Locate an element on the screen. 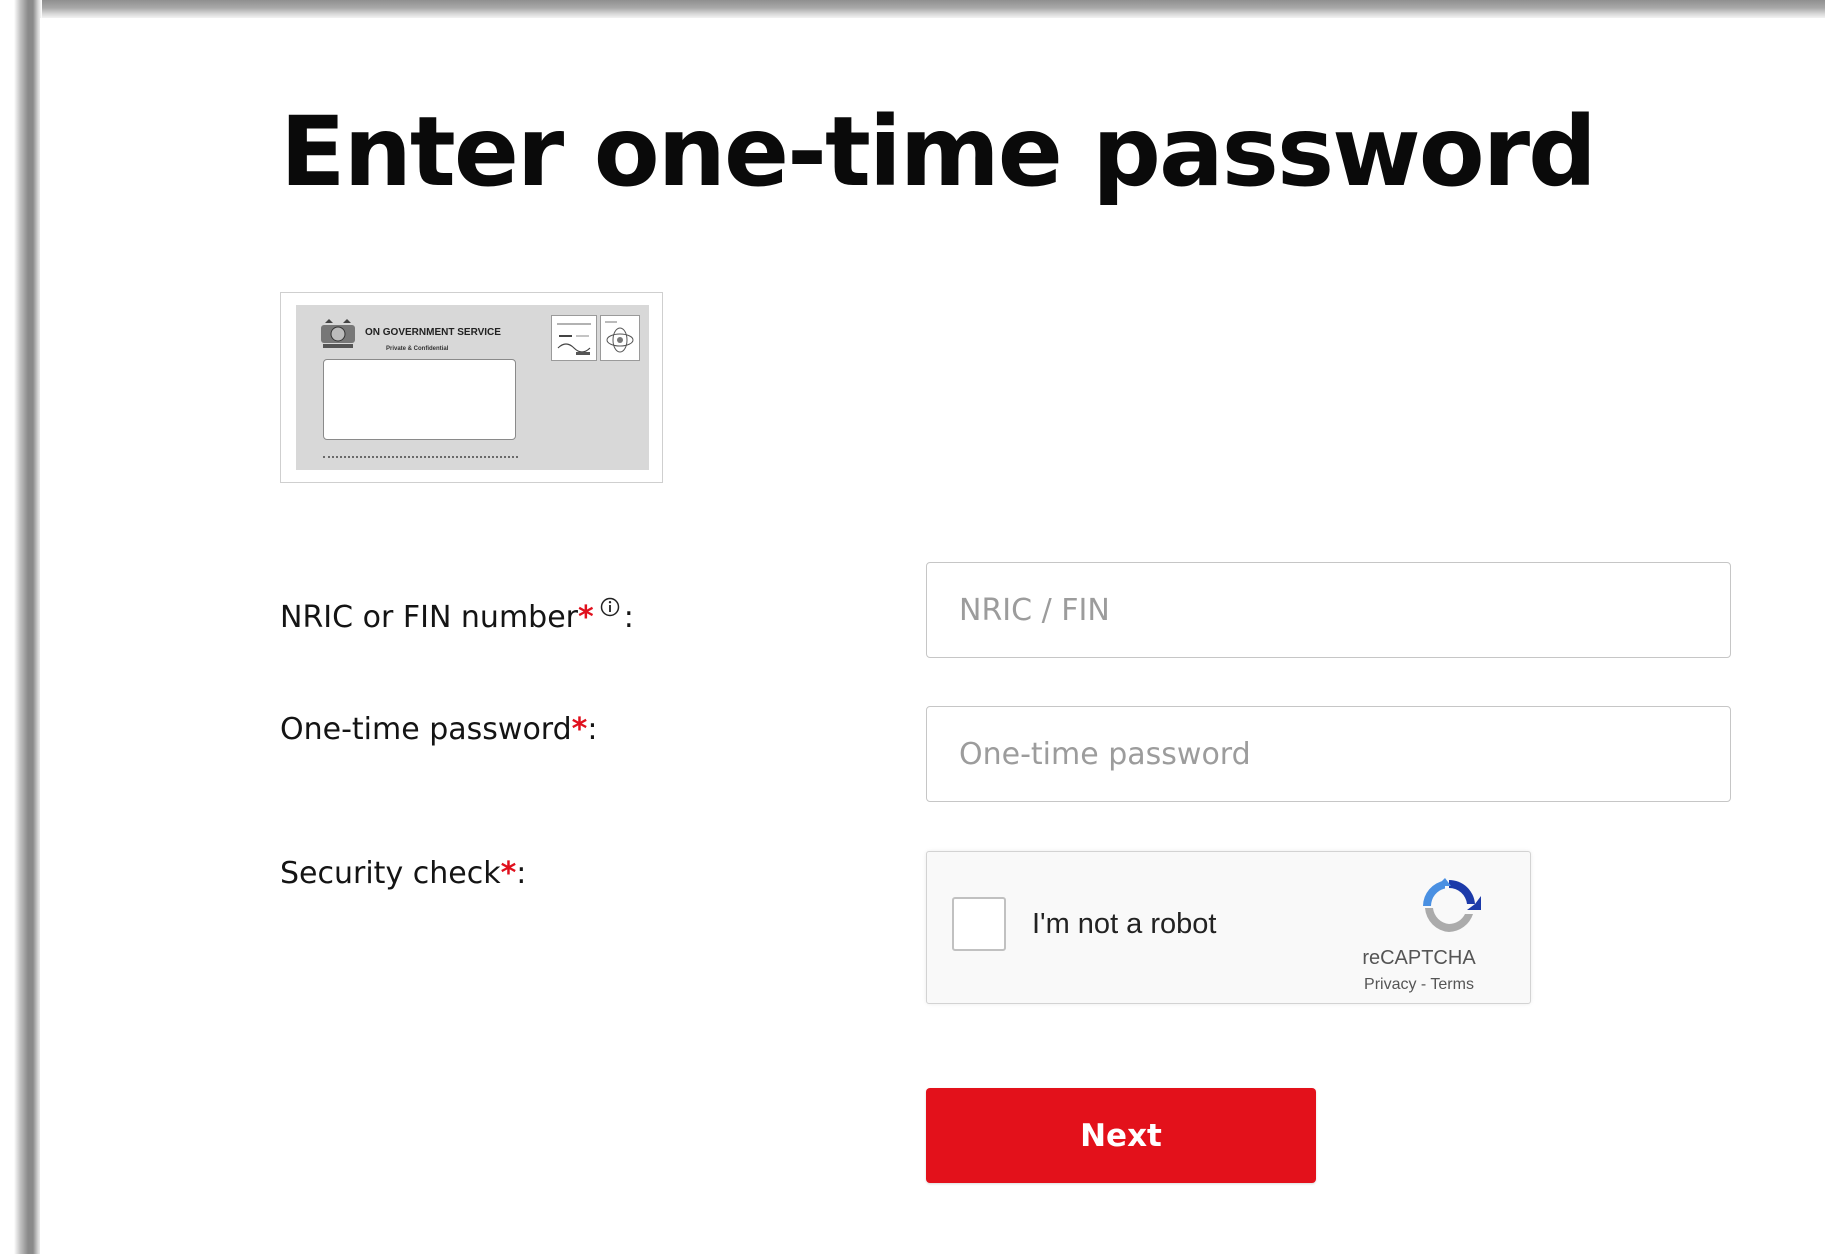 This screenshot has height=1254, width=1825. window-frame-top is located at coordinates (912, 10).